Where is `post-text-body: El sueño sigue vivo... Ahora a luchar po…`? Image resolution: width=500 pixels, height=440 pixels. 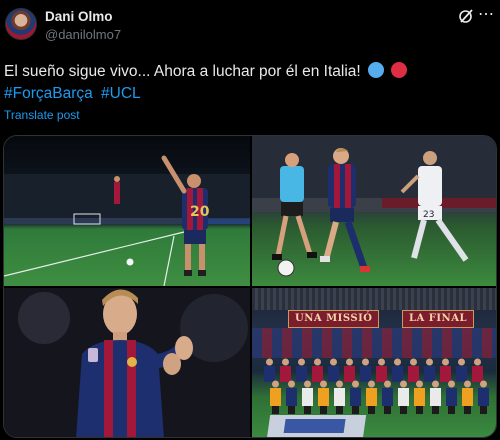
post-text-body: El sueño sigue vivo... Ahora a luchar po… is located at coordinates (182, 71).